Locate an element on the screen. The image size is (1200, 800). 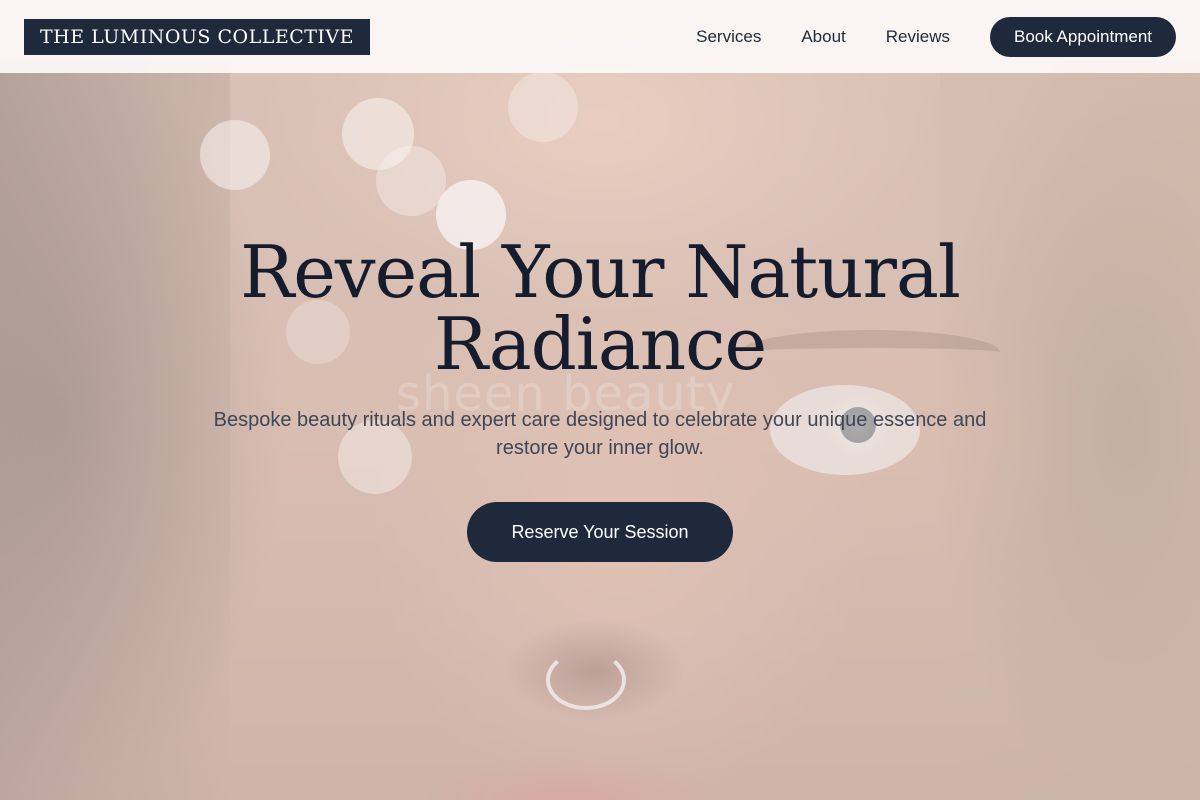
main-nav: Services About Reviews Book Appointment is located at coordinates (936, 36).